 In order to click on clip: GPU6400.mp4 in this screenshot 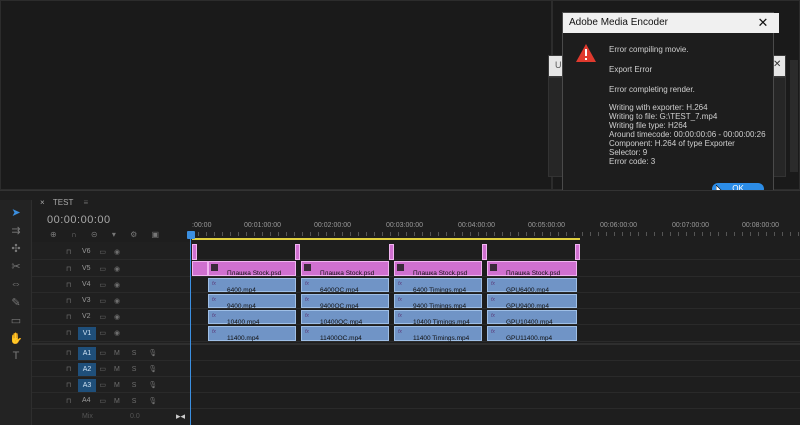, I will do `click(532, 286)`.